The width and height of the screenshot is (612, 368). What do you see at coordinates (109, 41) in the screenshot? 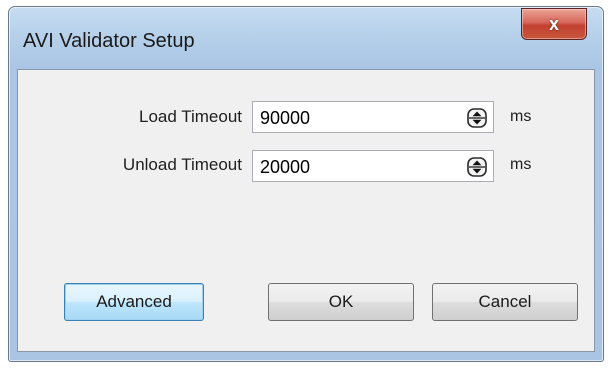
I see `window-title: AVI Validator Setup` at bounding box center [109, 41].